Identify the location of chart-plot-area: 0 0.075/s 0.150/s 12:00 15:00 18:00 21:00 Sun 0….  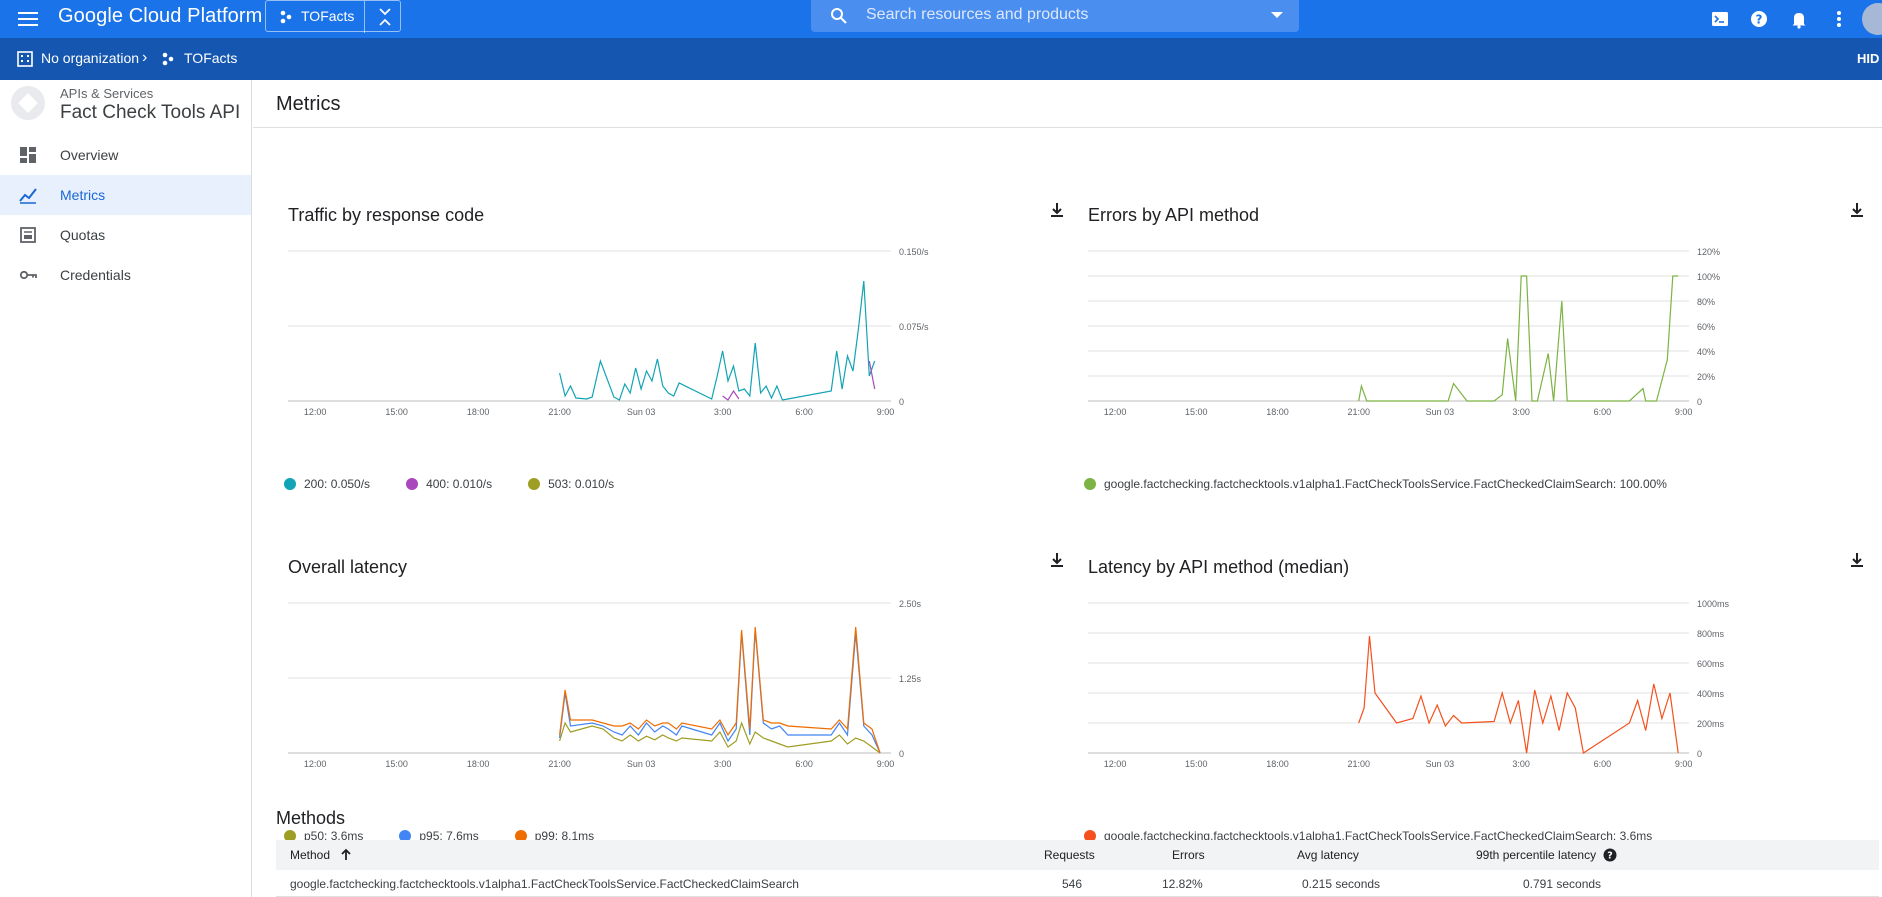
(608, 332).